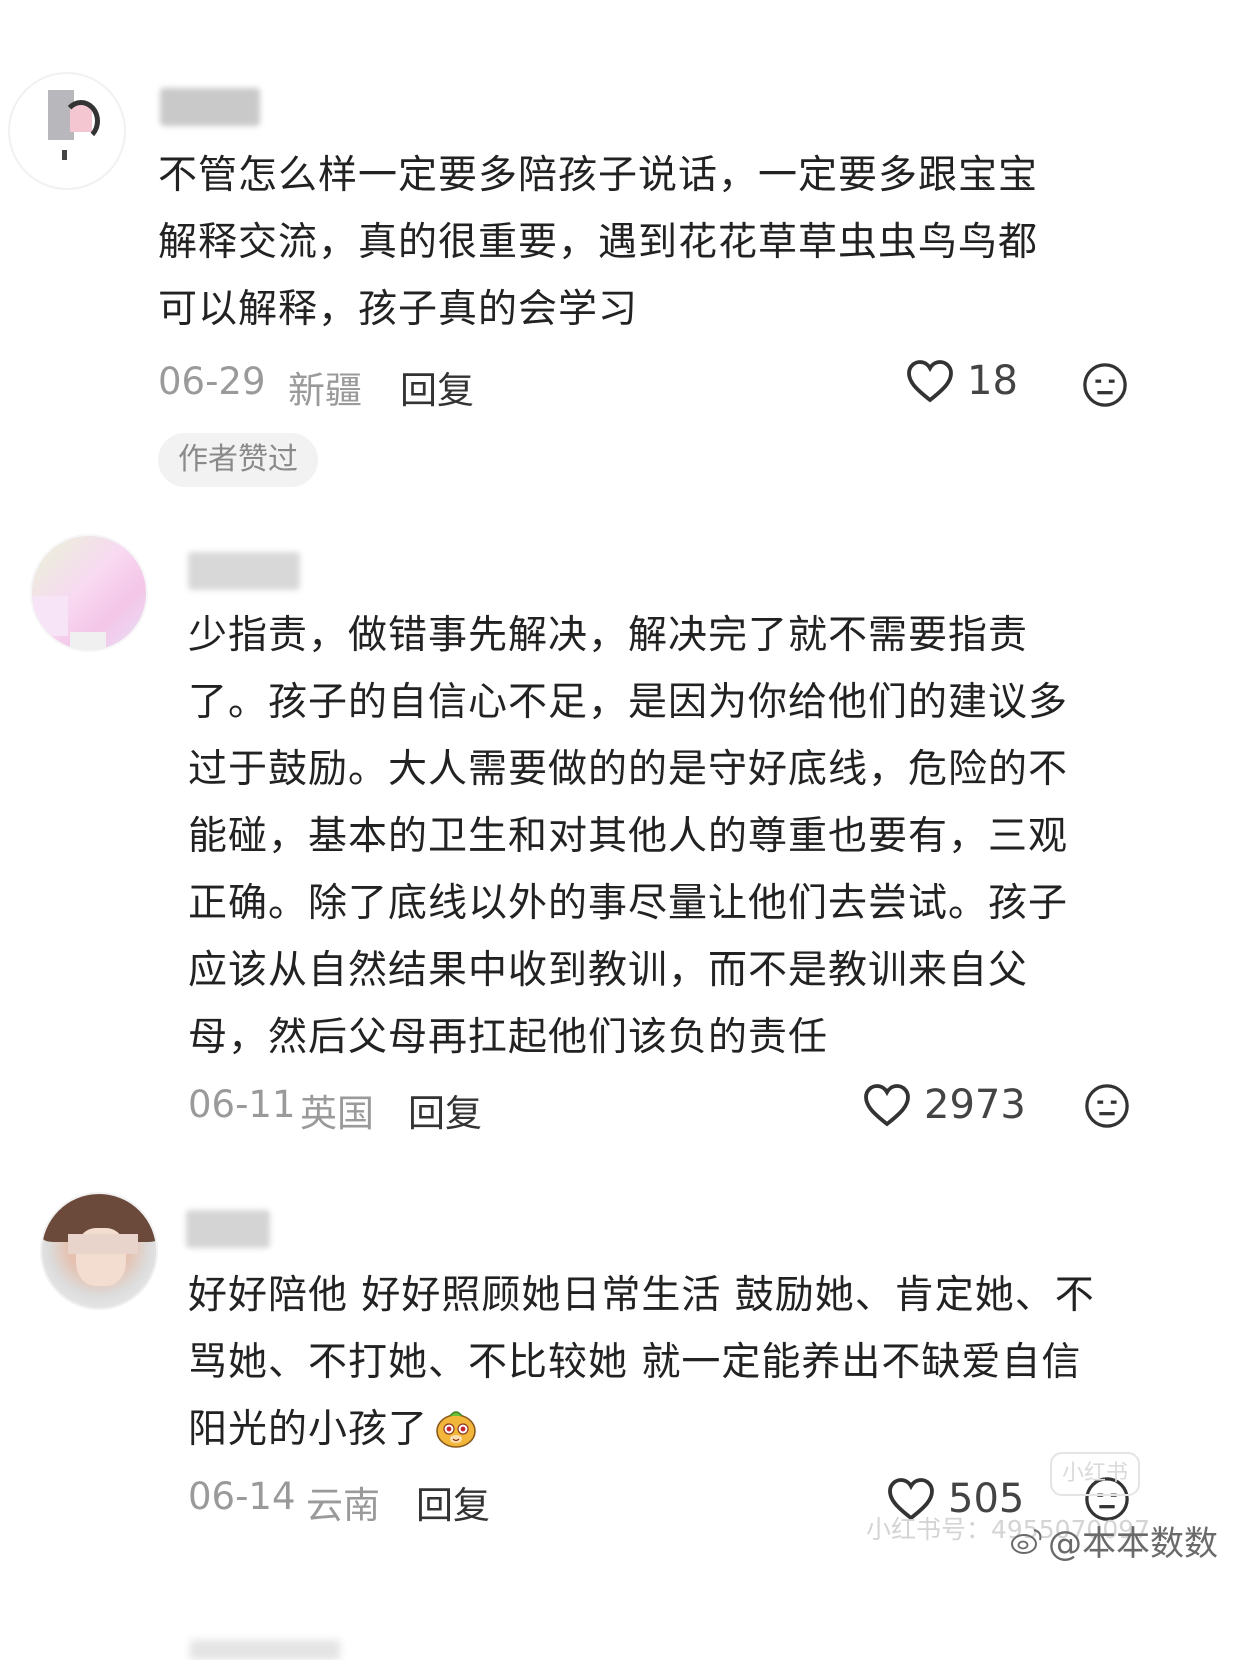  What do you see at coordinates (1095, 1474) in the screenshot?
I see `xiaohongshu-watermark-logo: 小红书` at bounding box center [1095, 1474].